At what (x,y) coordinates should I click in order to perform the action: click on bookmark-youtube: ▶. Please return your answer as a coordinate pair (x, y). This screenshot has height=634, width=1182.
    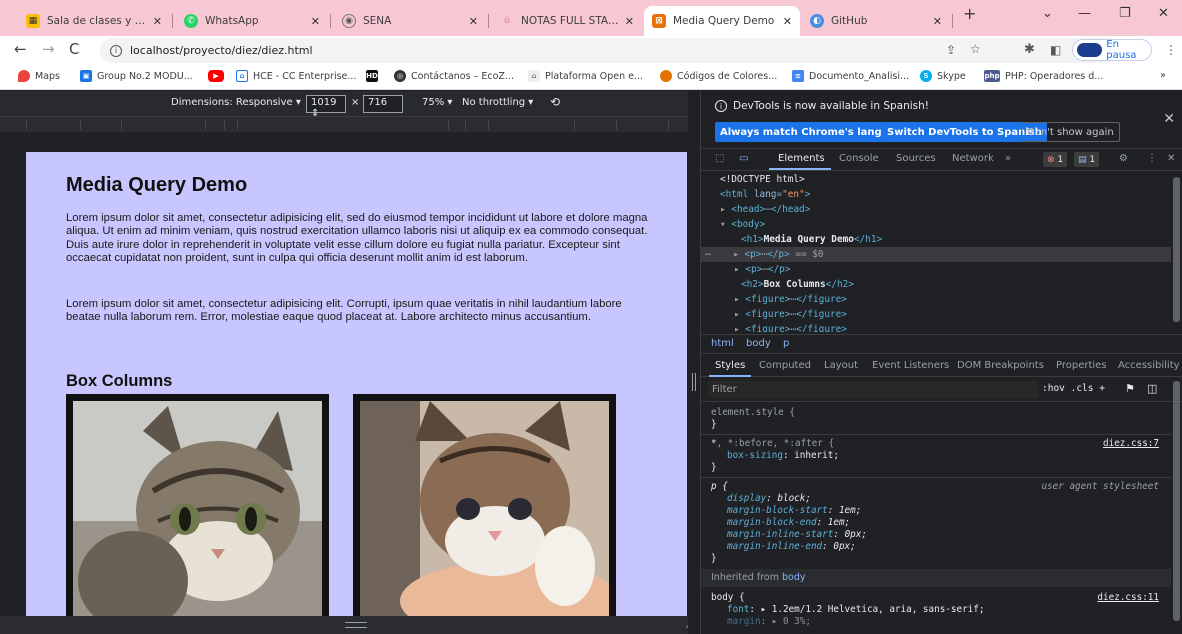
    Looking at the image, I should click on (218, 76).